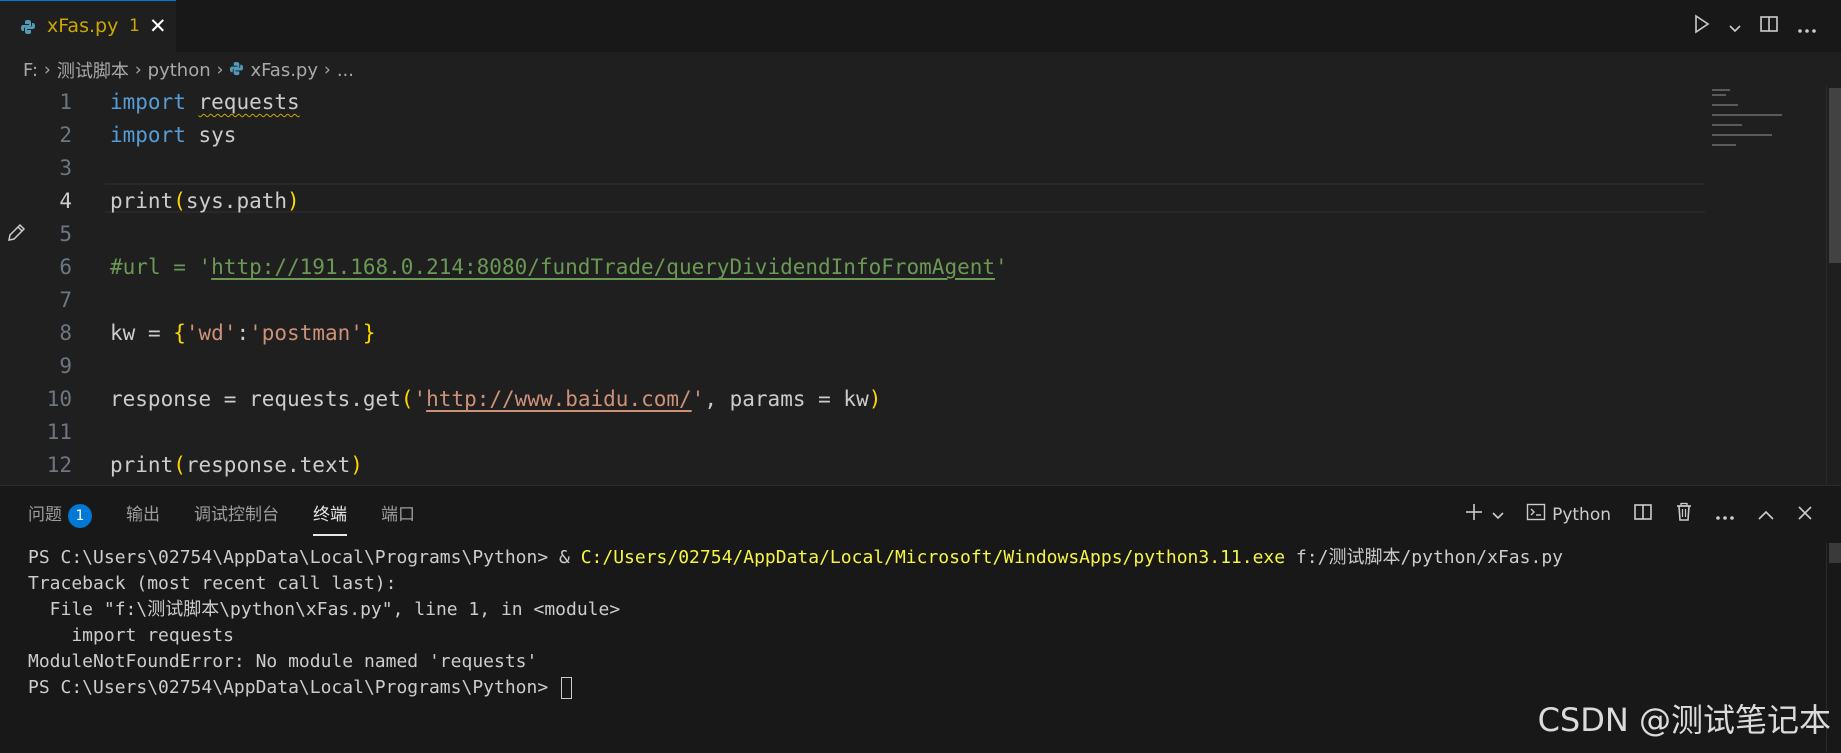  Describe the element at coordinates (134, 26) in the screenshot. I see `tab-problem-count: 1` at that location.